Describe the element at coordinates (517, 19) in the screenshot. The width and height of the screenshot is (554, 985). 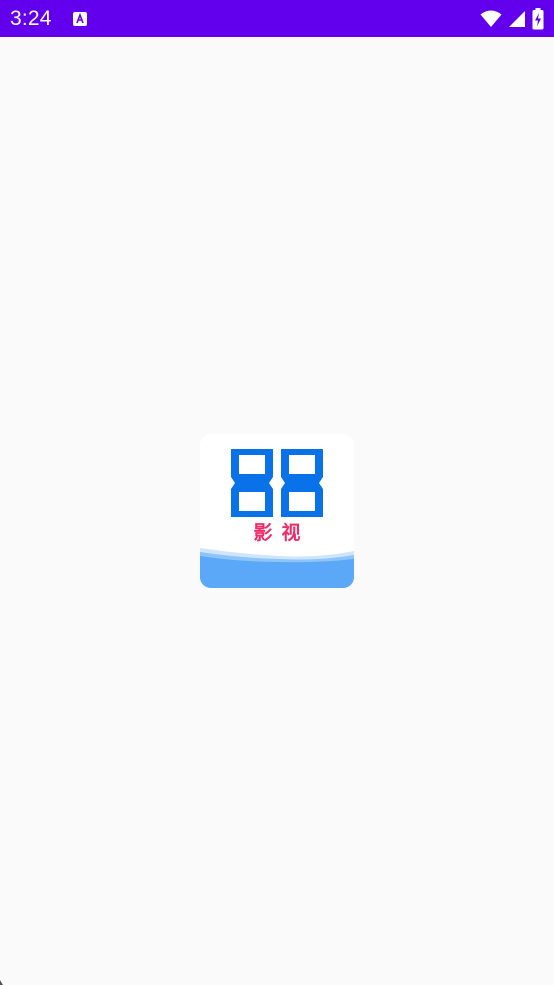
I see `cell-signal-icon` at that location.